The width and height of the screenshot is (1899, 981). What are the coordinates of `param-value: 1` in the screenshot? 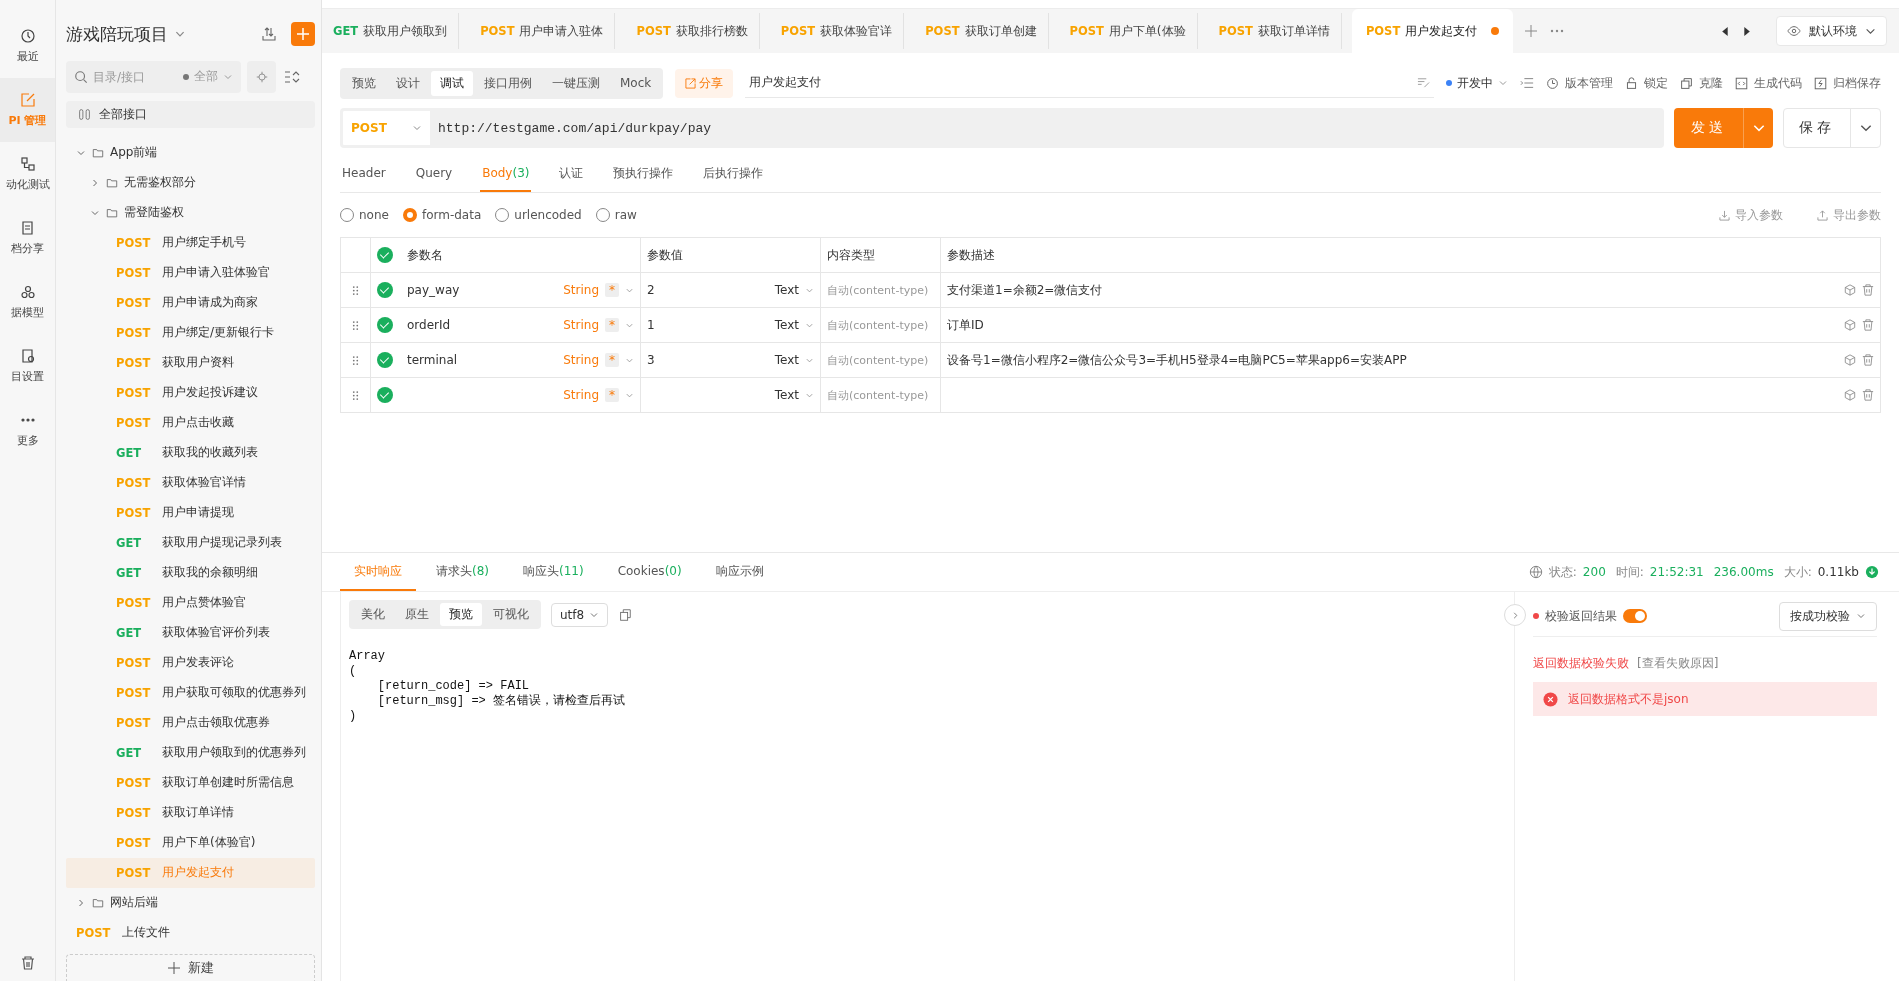 It's located at (651, 325).